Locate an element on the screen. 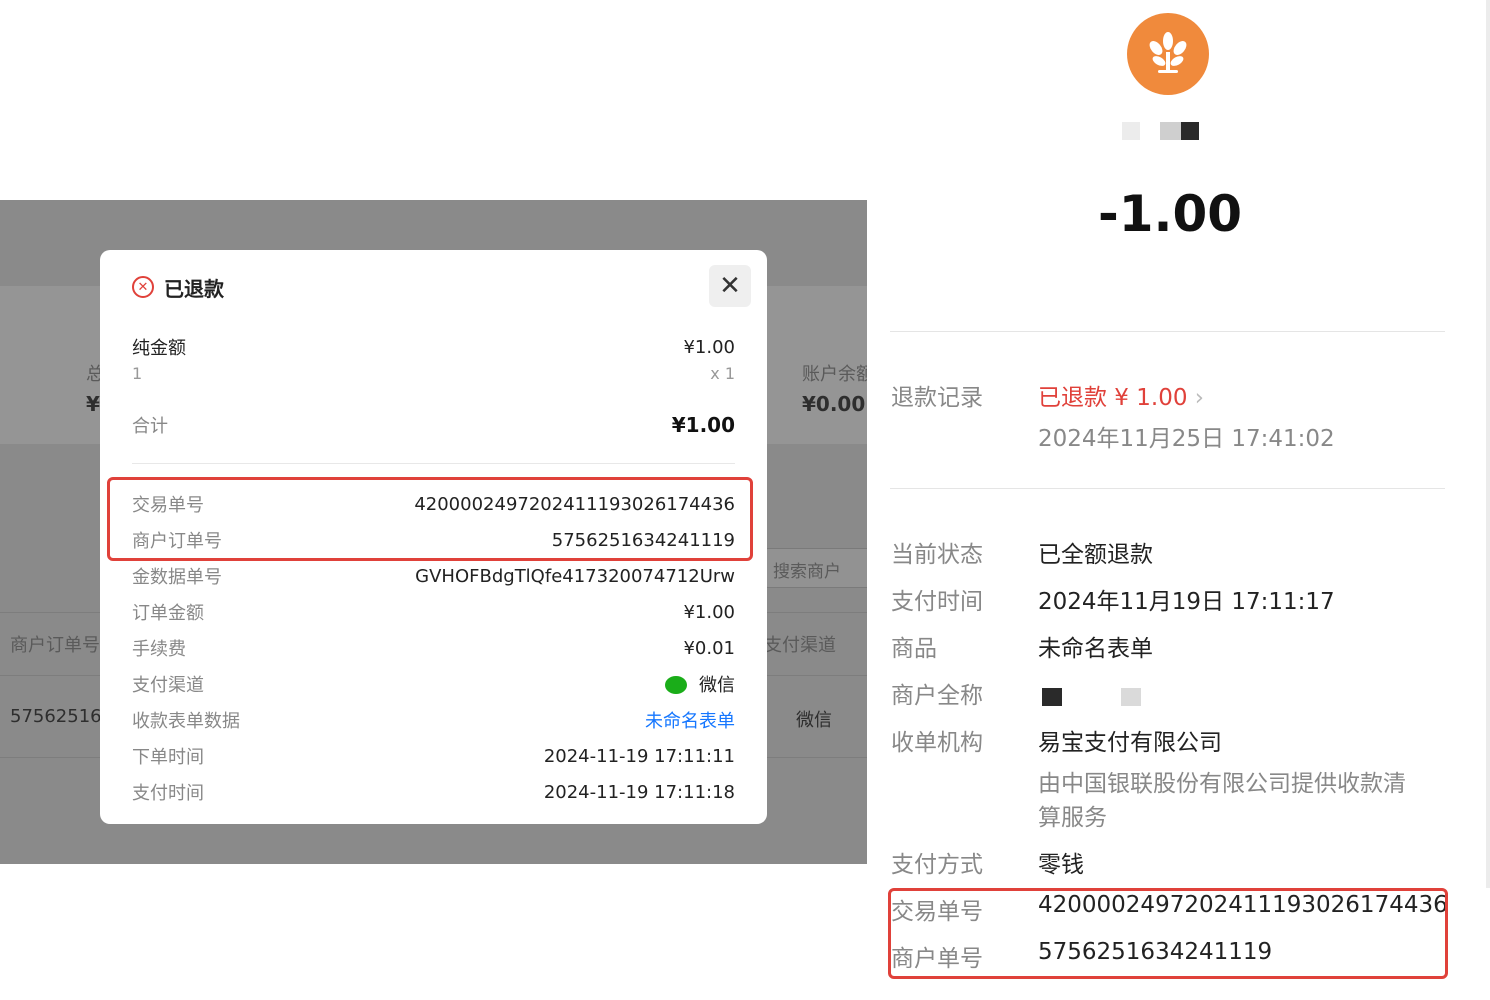 The height and width of the screenshot is (1000, 1490). goods-label: 商品 is located at coordinates (914, 649).